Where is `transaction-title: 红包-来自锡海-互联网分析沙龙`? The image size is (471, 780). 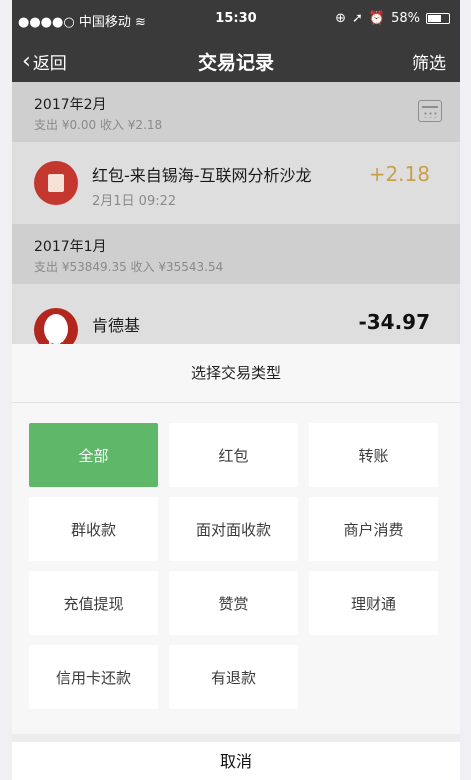 transaction-title: 红包-来自锡海-互联网分析沙龙 is located at coordinates (202, 175).